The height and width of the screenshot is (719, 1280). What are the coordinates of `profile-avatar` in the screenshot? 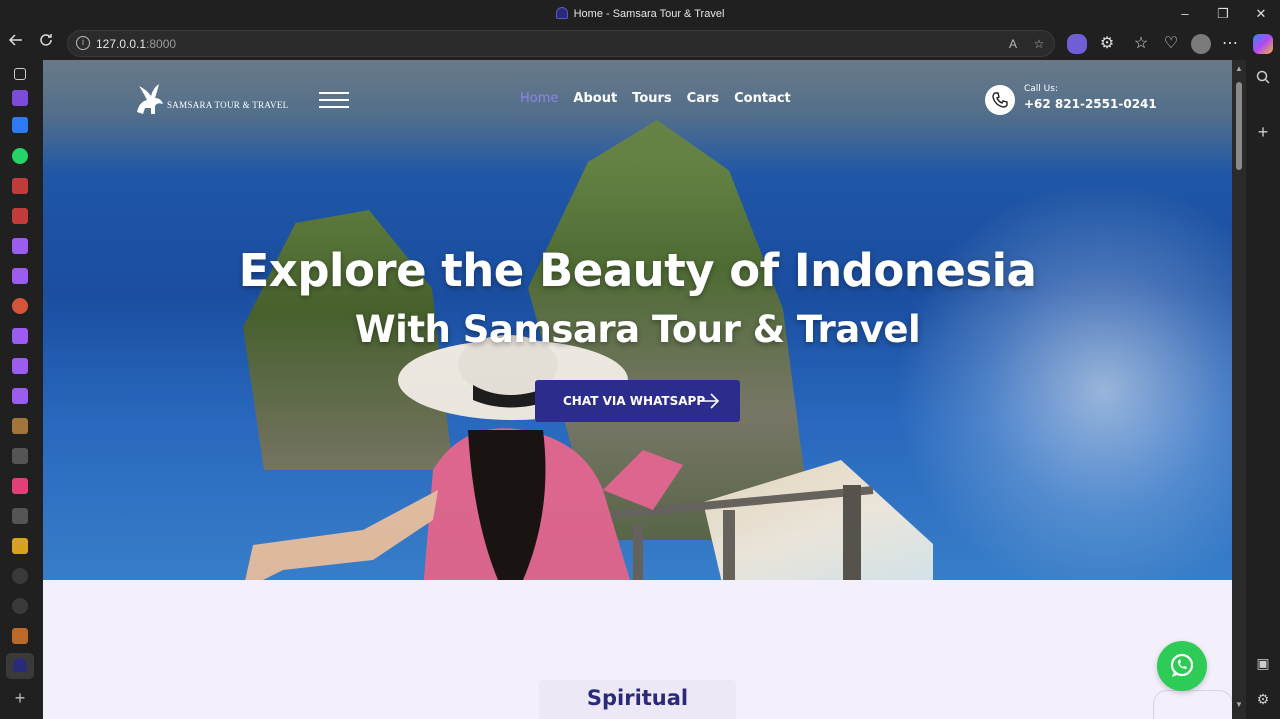 It's located at (1201, 44).